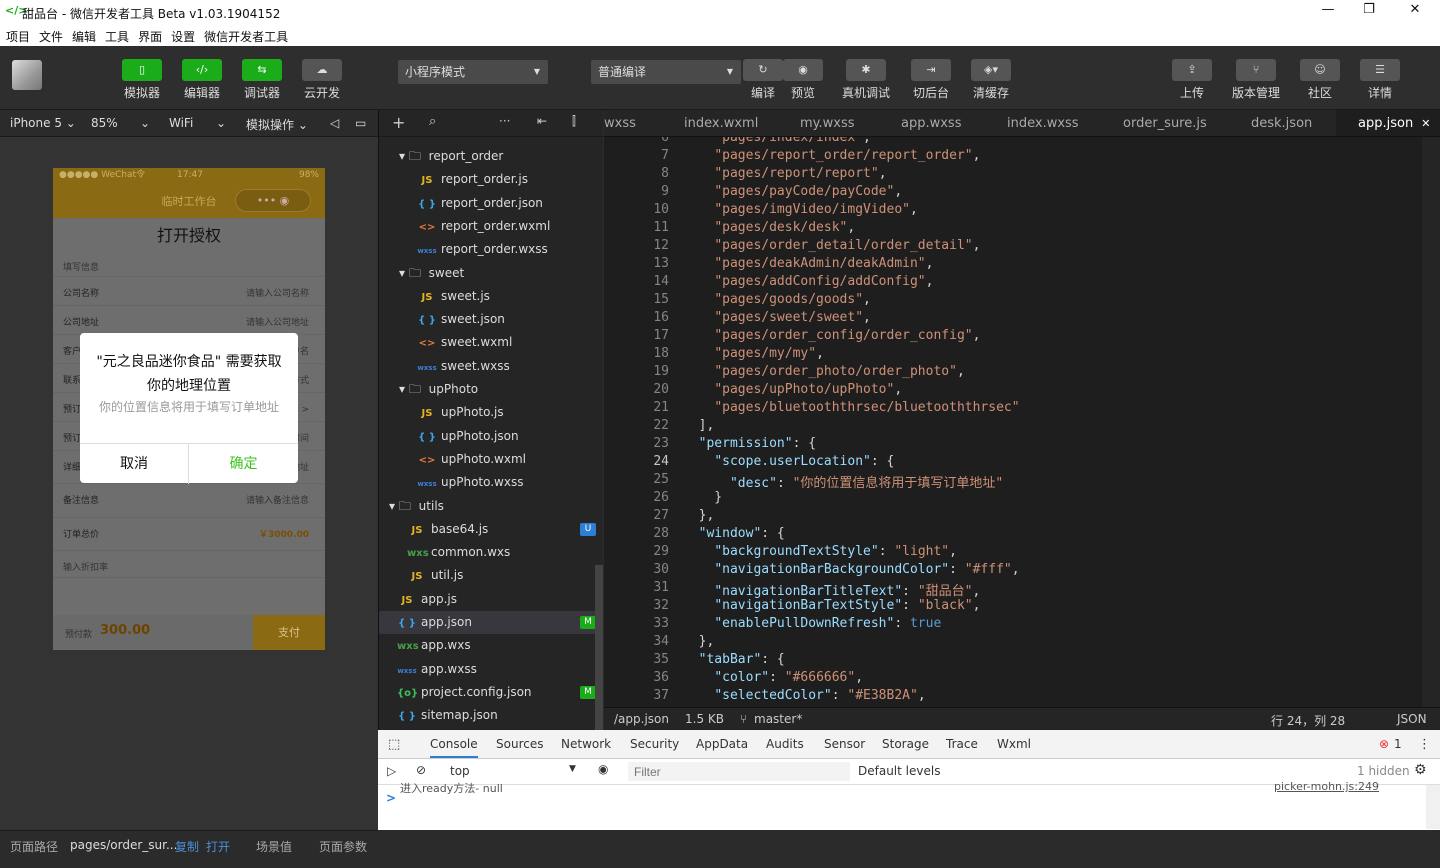 This screenshot has height=868, width=1448. Describe the element at coordinates (432, 121) in the screenshot. I see `search-icon: ⌕` at that location.